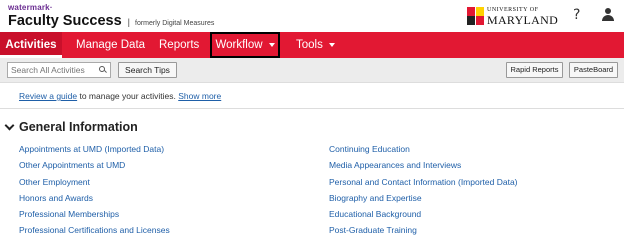 The image size is (624, 251). What do you see at coordinates (94, 216) in the screenshot?
I see `activity-link: Professional Memberships` at bounding box center [94, 216].